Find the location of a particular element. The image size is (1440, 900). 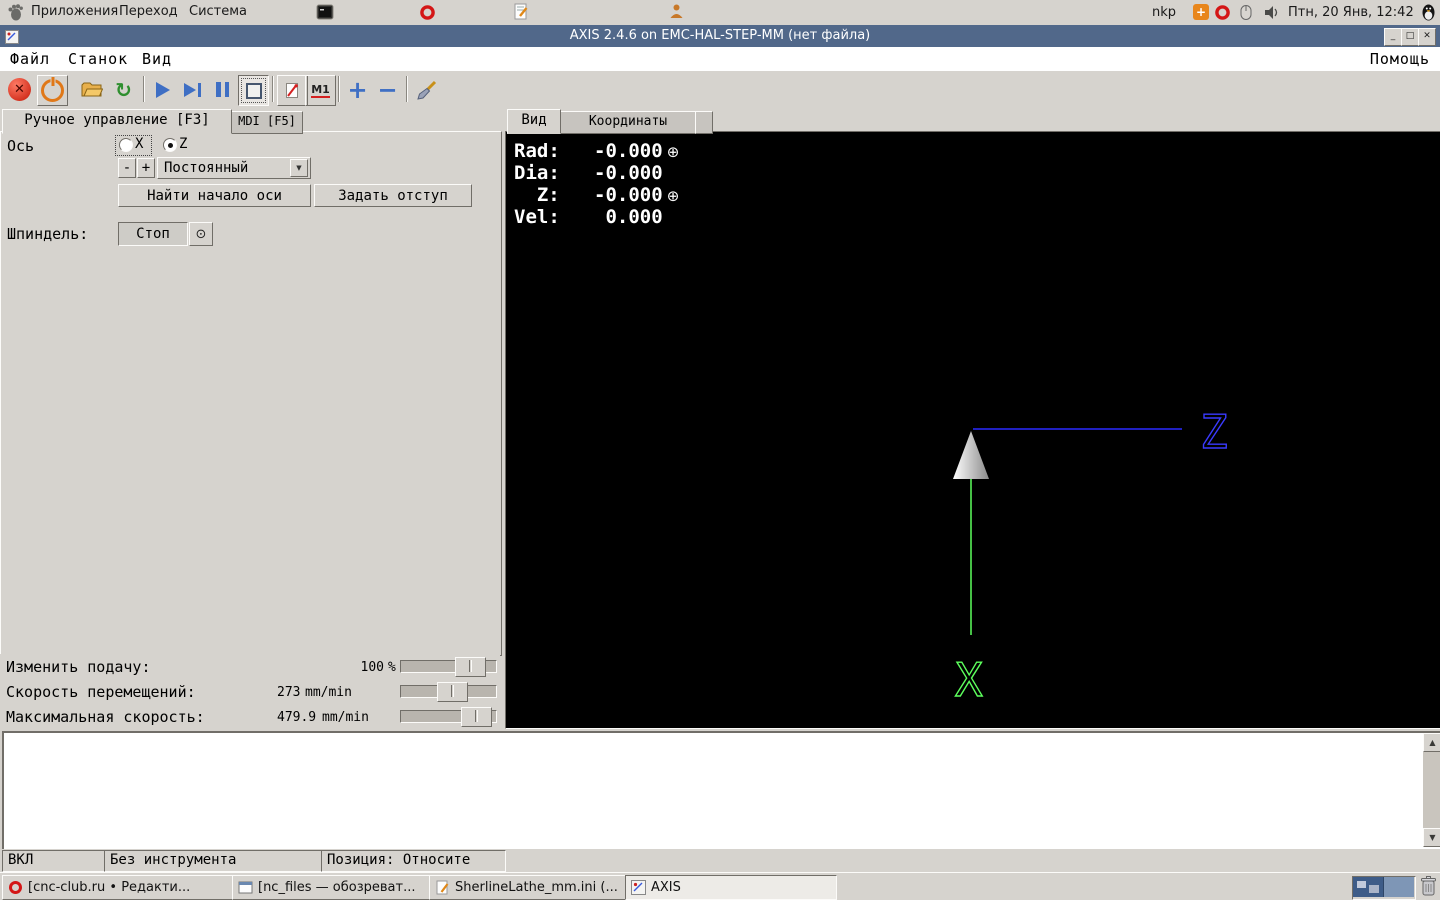

pause-button is located at coordinates (222, 89).